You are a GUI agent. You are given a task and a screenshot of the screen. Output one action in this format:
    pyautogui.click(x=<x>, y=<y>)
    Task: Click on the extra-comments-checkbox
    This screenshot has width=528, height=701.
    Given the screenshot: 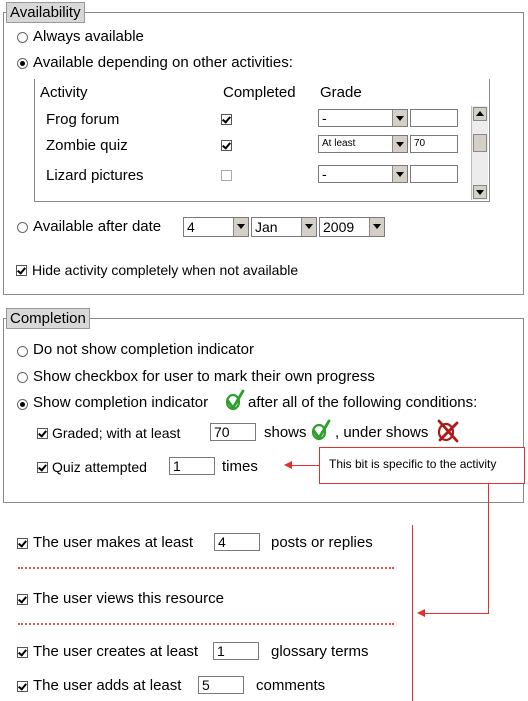 What is the action you would take?
    pyautogui.click(x=22, y=686)
    